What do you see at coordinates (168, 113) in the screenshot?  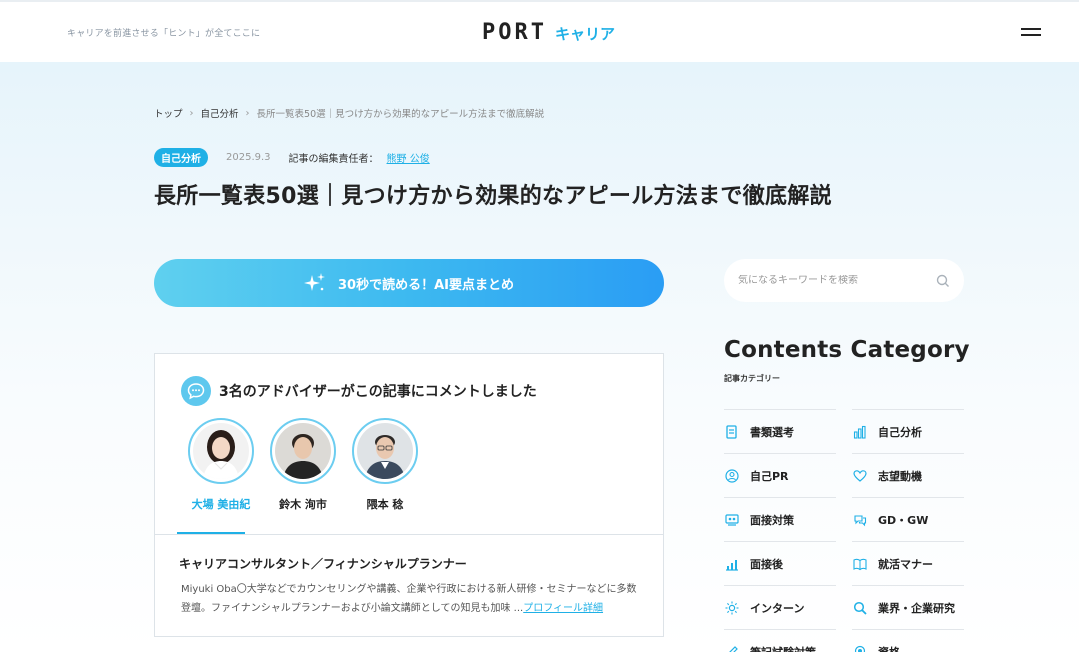 I see `breadcrumb-top: トップ` at bounding box center [168, 113].